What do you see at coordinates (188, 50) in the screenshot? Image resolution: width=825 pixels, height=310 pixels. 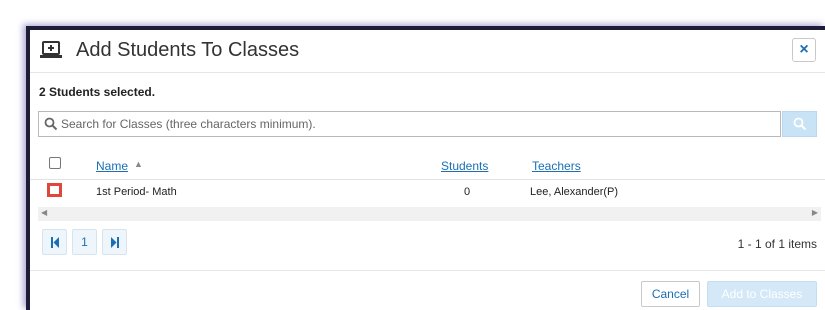 I see `dialog-title: Add Students To Classes` at bounding box center [188, 50].